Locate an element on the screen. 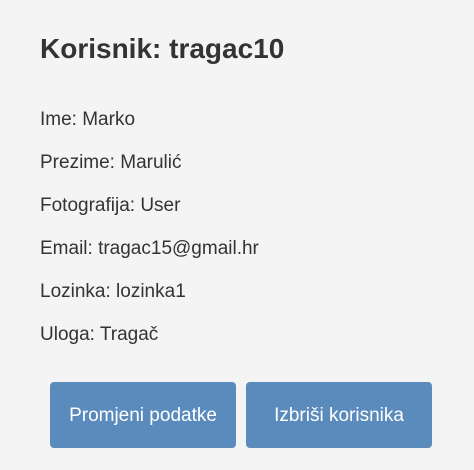 The image size is (474, 470). field-email: Email: tragac15@gmail.hr is located at coordinates (149, 248).